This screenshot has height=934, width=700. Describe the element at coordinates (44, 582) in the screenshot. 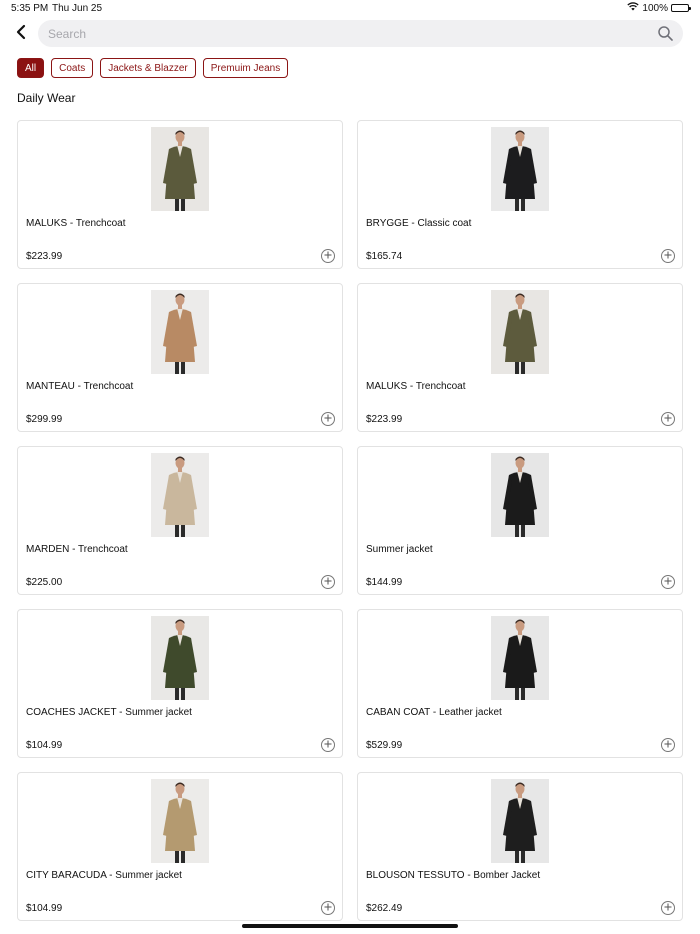

I see `product-price: $225.00` at that location.